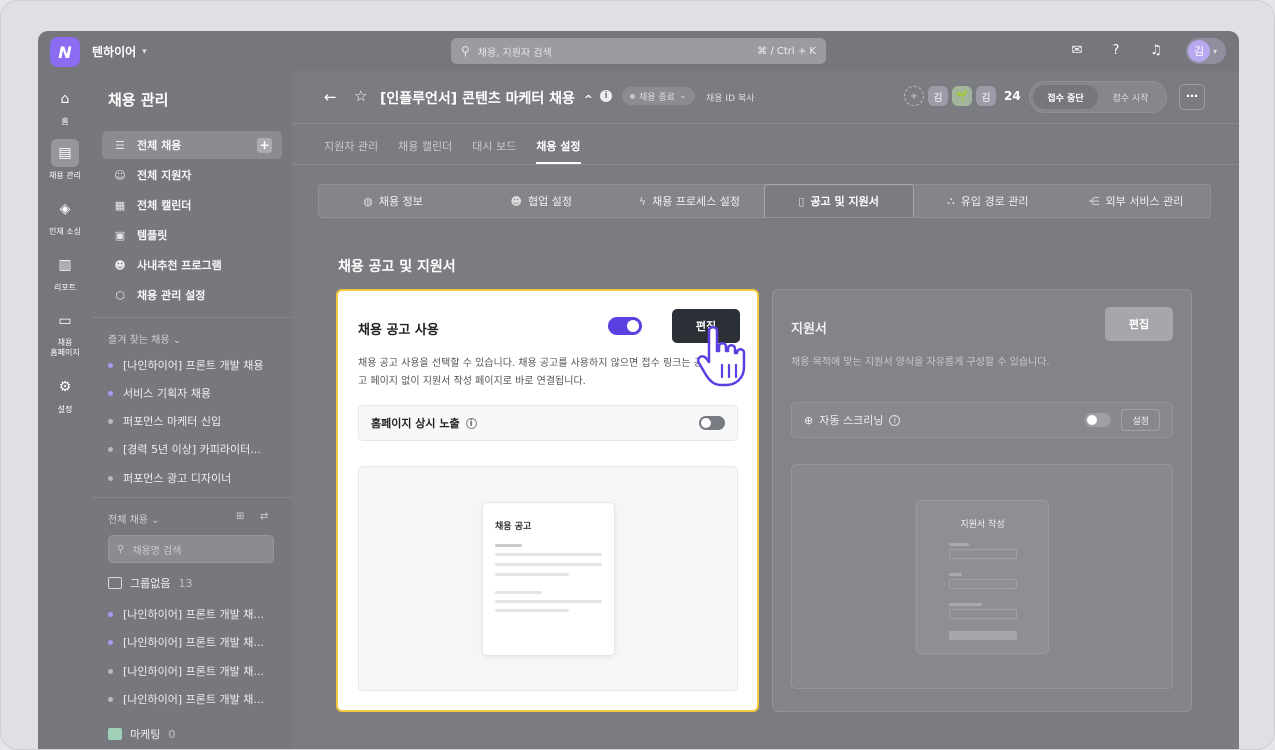 Image resolution: width=1275 pixels, height=750 pixels. Describe the element at coordinates (264, 516) in the screenshot. I see `filter-icon: ⇄` at that location.